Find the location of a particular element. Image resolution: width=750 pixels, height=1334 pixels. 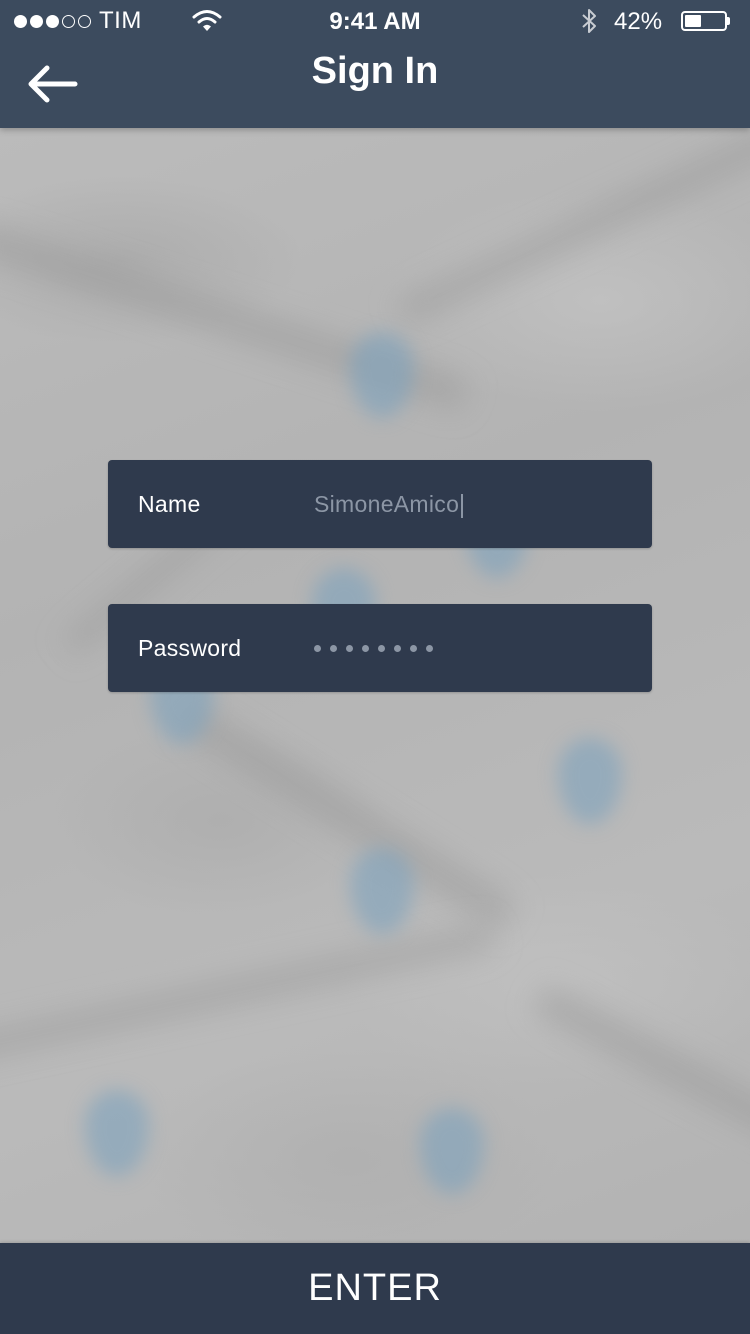

name-value: SimoneAmico is located at coordinates (387, 504).